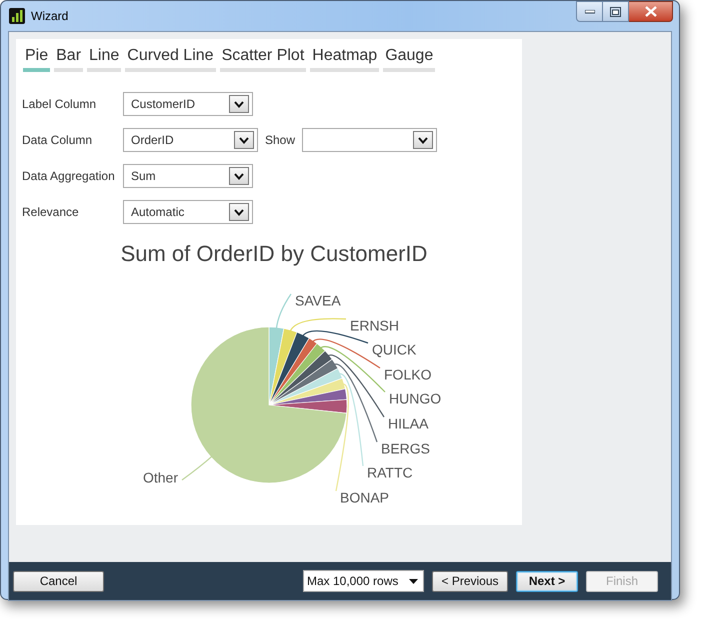  Describe the element at coordinates (188, 104) in the screenshot. I see `dropdown: CustomerID` at that location.